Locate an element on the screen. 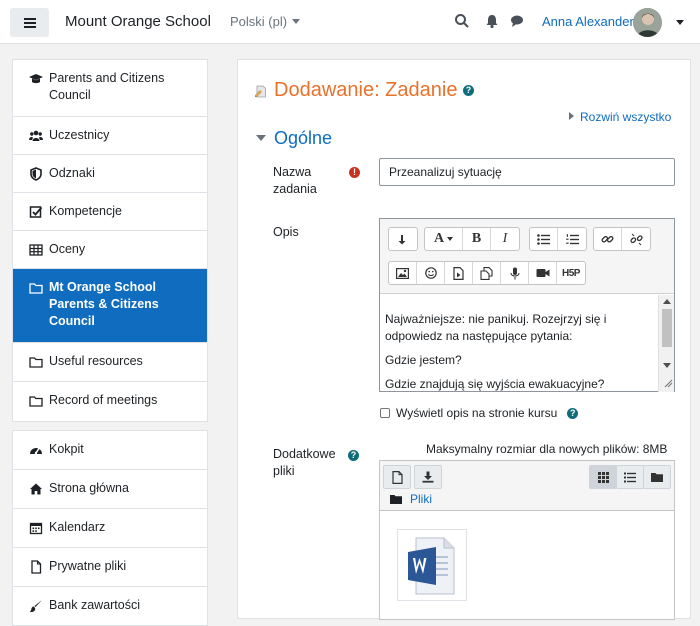 Image resolution: width=700 pixels, height=626 pixels. bell-icon is located at coordinates (492, 21).